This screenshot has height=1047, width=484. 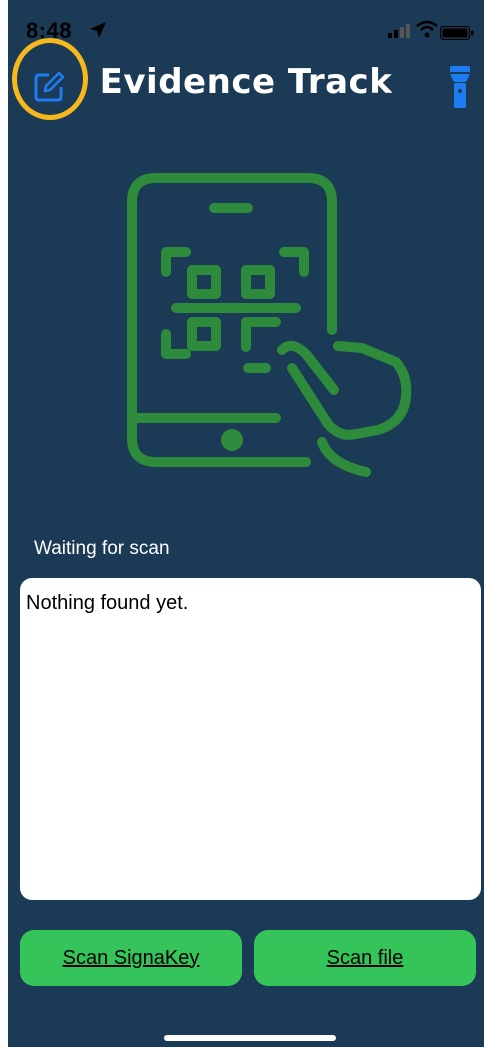 What do you see at coordinates (131, 958) in the screenshot?
I see `scan-signakey-button: Scan SignaKey` at bounding box center [131, 958].